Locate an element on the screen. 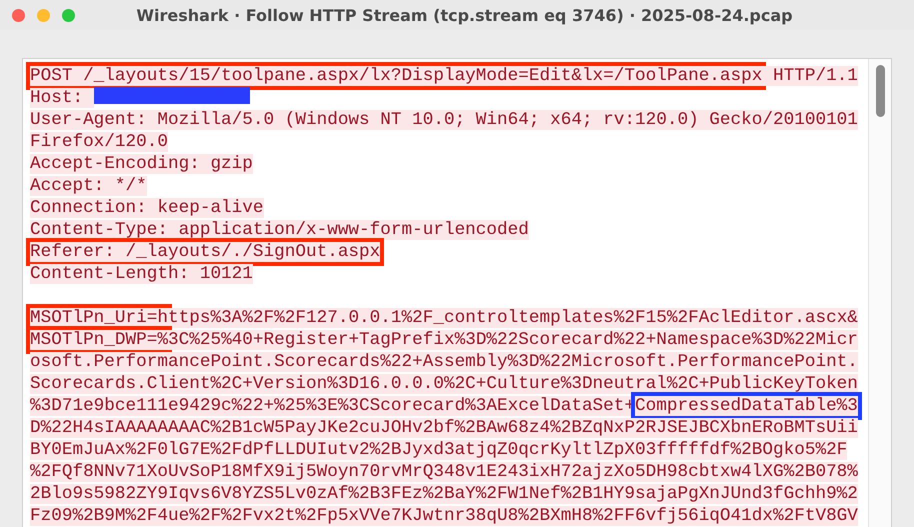 Image resolution: width=914 pixels, height=527 pixels. stream-text: Connection: keep-alive is located at coordinates (147, 208).